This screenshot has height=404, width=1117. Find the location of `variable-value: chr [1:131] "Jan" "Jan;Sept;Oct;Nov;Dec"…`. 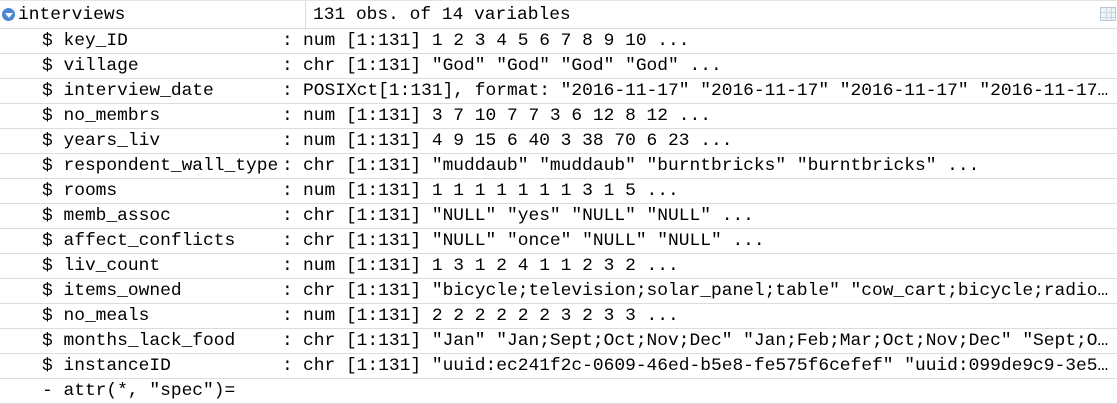

variable-value: chr [1:131] "Jan" "Jan;Sept;Oct;Nov;Dec"… is located at coordinates (706, 341).